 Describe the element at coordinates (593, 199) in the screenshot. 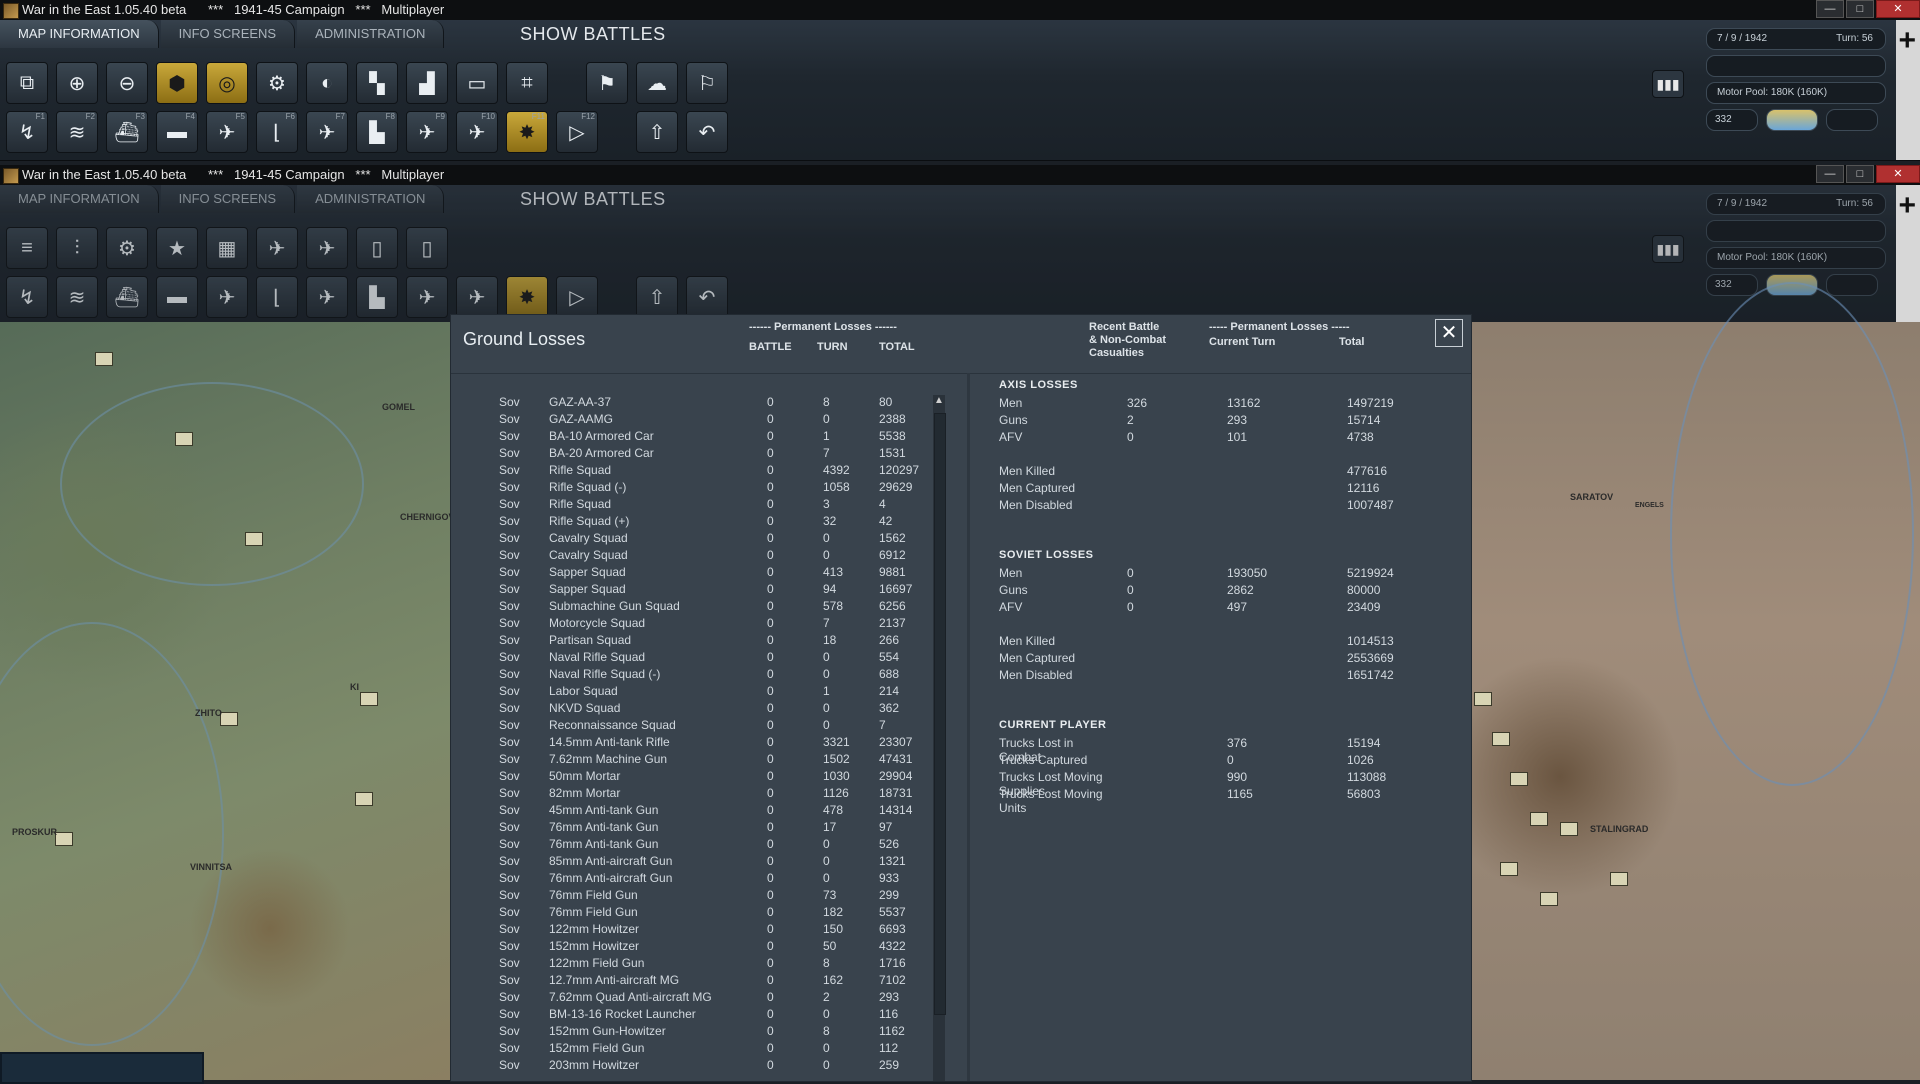

I see `show-battles-label: SHOW BATTLES` at that location.